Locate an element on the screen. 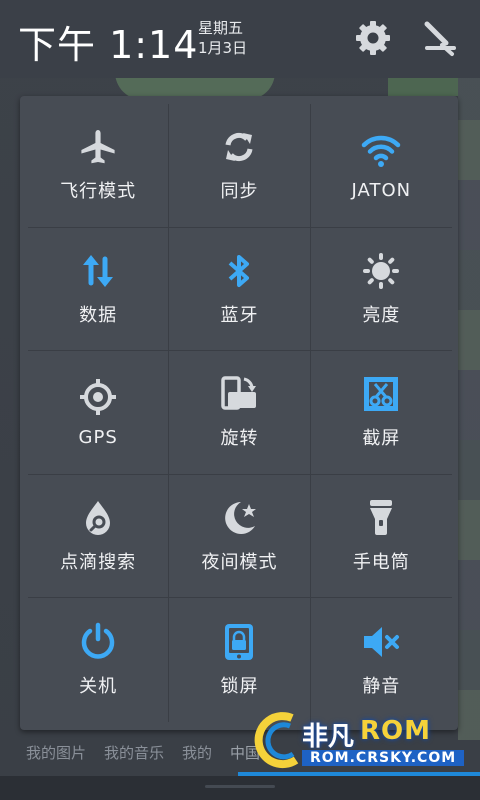 The height and width of the screenshot is (800, 480). edit-icon is located at coordinates (440, 38).